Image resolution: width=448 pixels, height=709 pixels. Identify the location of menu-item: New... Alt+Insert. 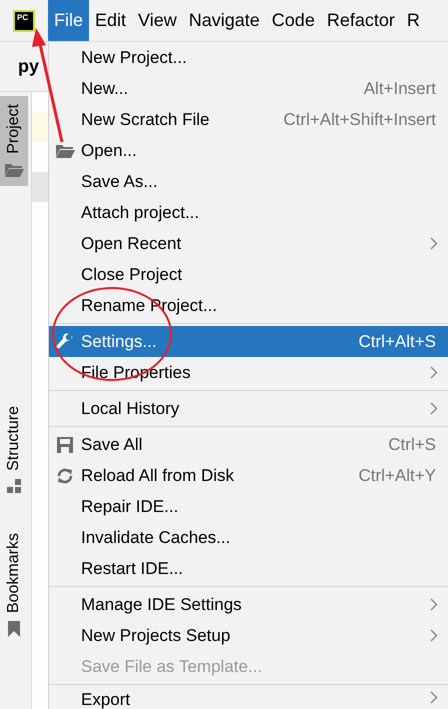
(248, 88).